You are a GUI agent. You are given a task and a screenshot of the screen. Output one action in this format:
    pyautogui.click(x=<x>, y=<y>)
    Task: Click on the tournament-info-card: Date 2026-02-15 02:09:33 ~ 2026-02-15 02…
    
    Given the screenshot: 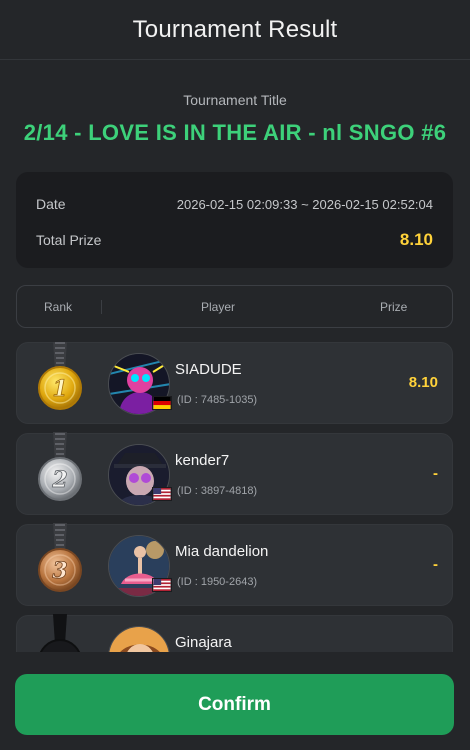 What is the action you would take?
    pyautogui.click(x=234, y=220)
    